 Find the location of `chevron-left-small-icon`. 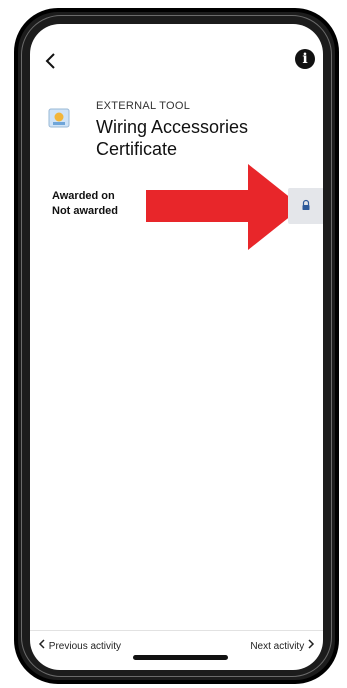

chevron-left-small-icon is located at coordinates (41, 644).